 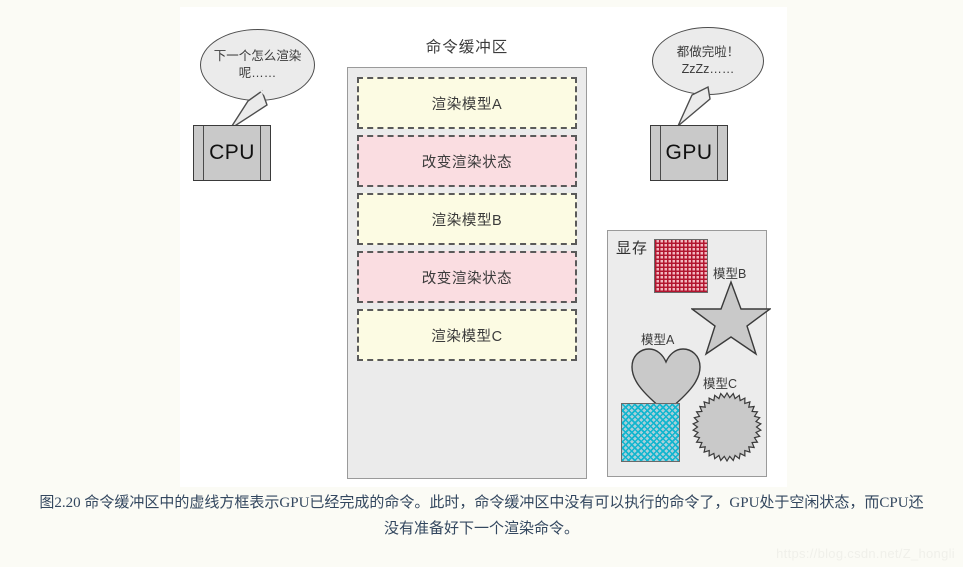 I want to click on cpu-box: CPU, so click(x=232, y=153).